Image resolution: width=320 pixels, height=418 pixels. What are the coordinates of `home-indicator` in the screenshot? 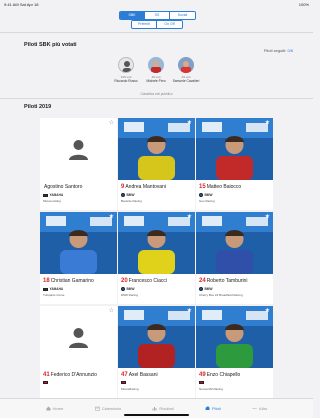 It's located at (156, 415).